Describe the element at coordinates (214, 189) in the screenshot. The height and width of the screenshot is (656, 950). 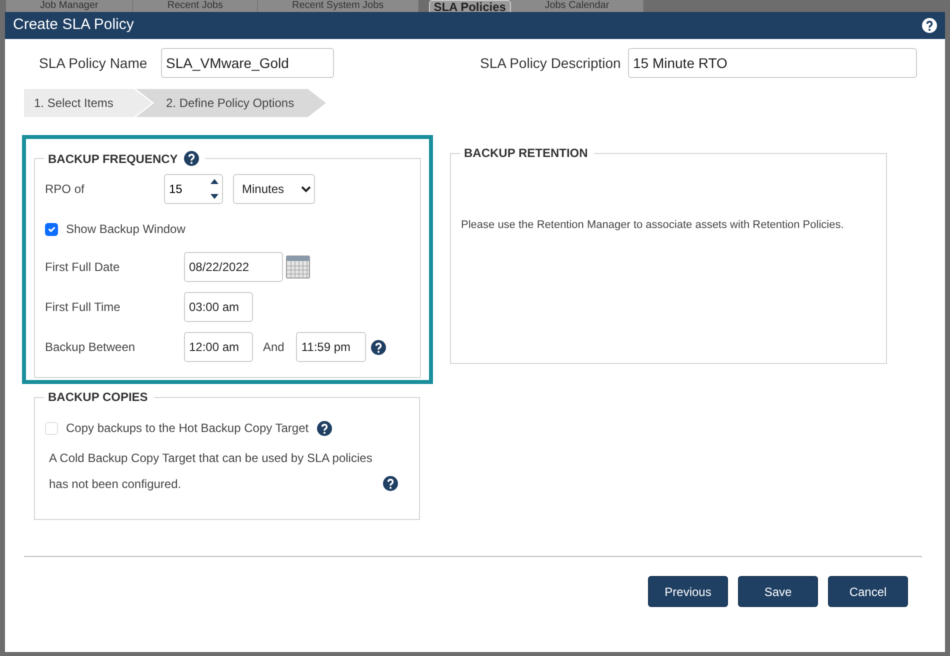
I see `spinner-arrows-icon` at that location.